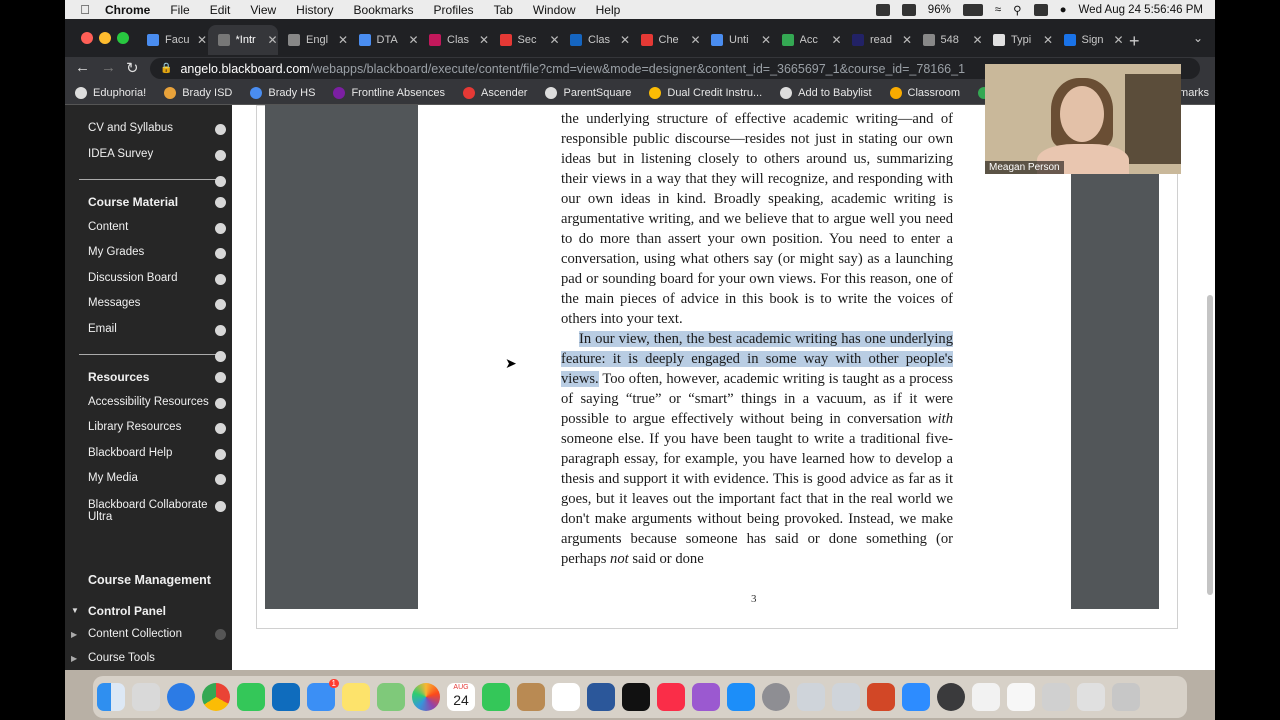 This screenshot has height=720, width=1280. I want to click on printer-icon, so click(1056, 697).